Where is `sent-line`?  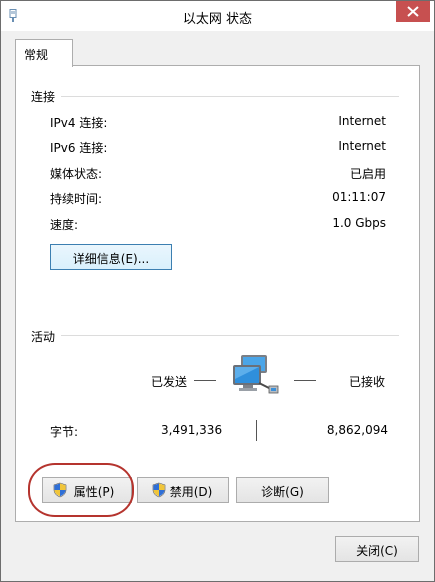 sent-line is located at coordinates (205, 380).